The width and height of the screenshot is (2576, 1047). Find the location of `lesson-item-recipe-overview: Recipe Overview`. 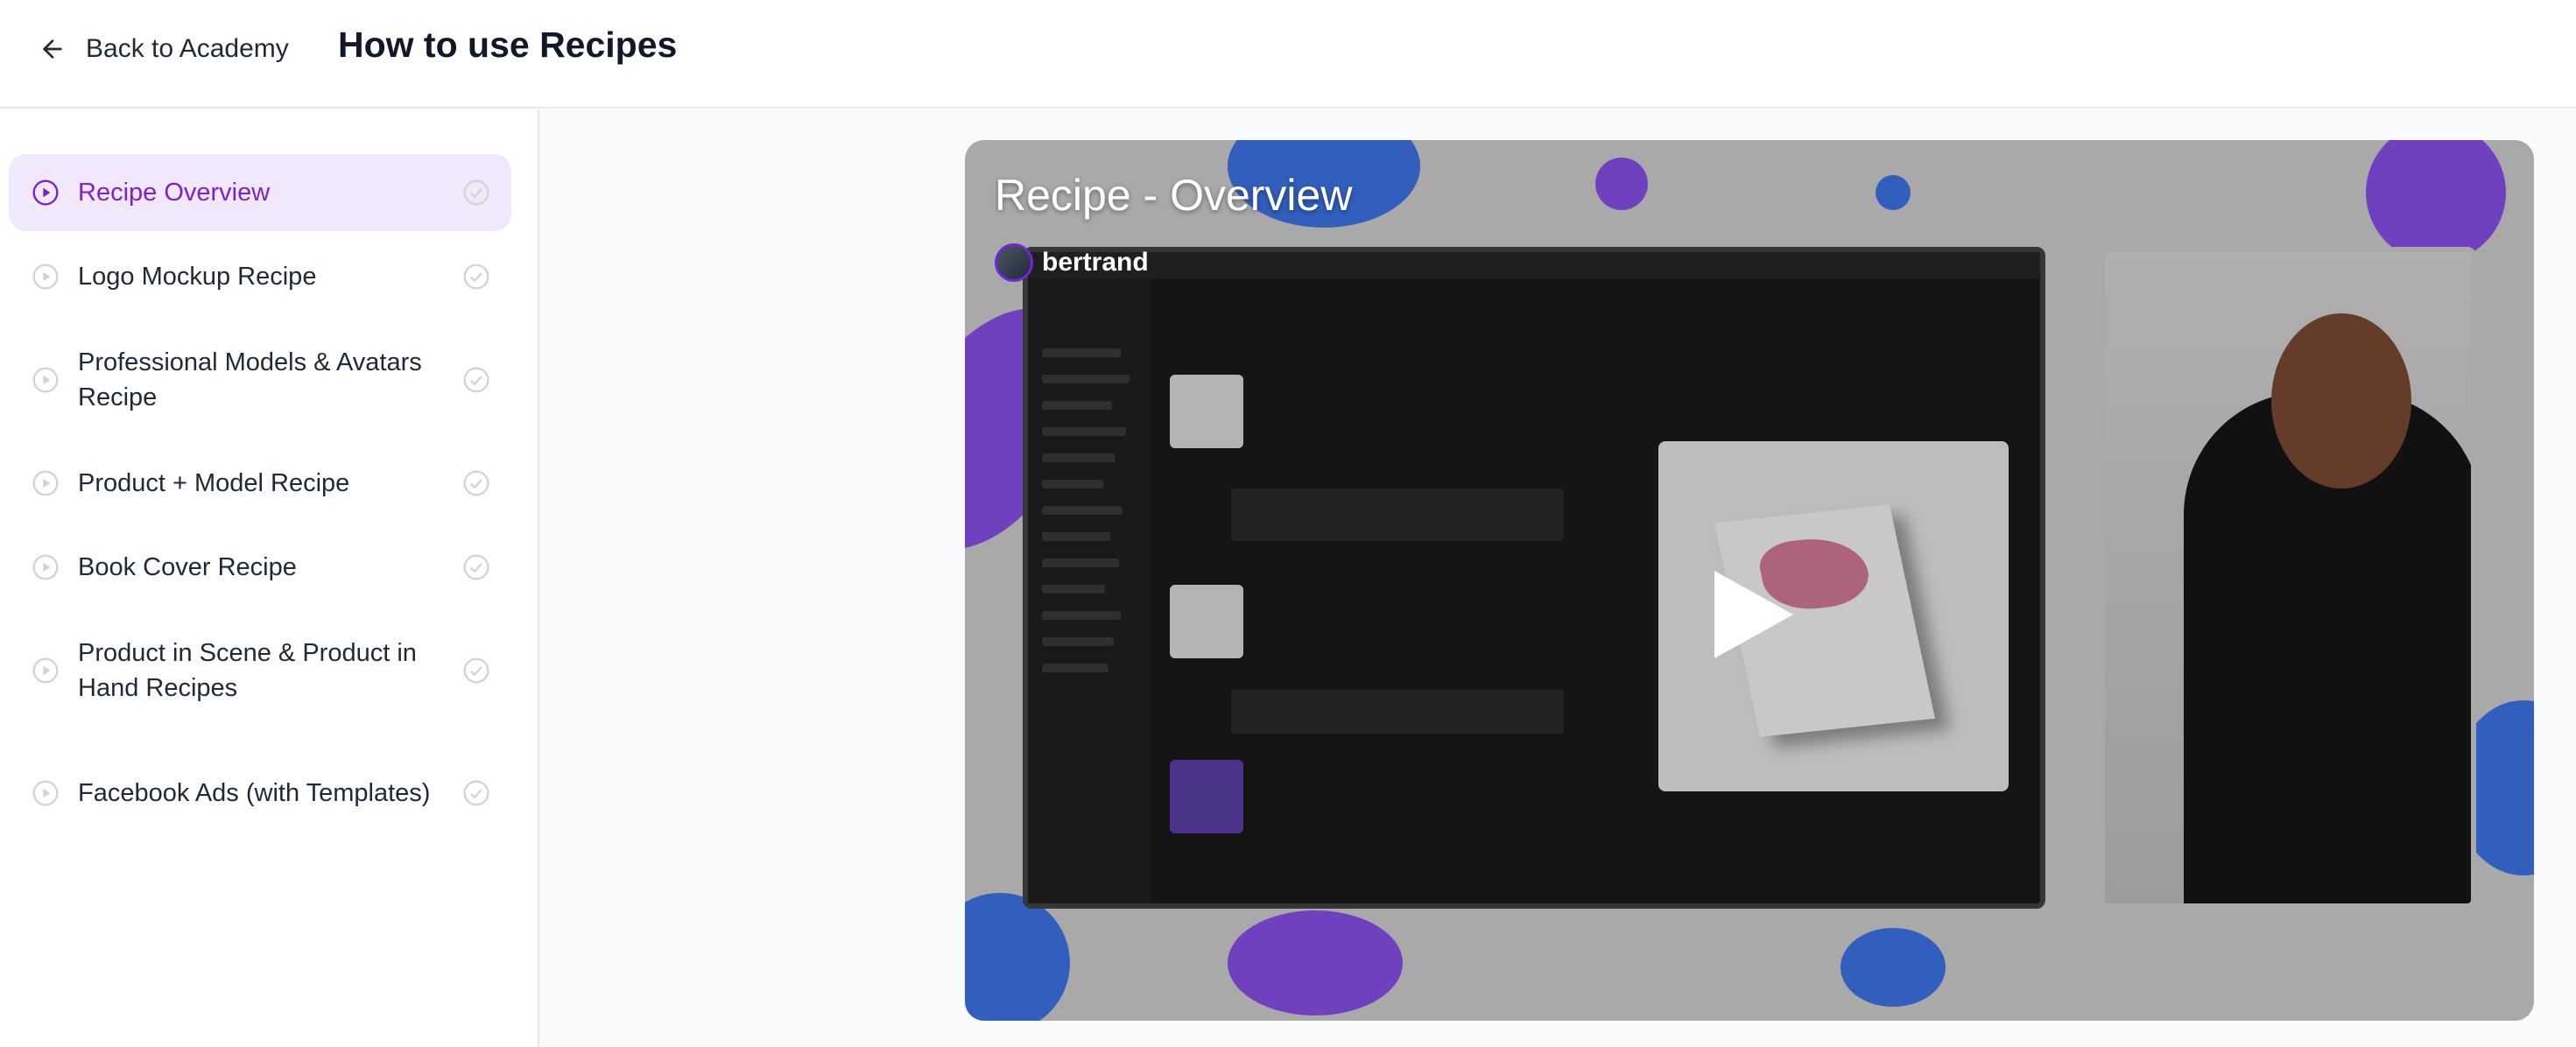

lesson-item-recipe-overview: Recipe Overview is located at coordinates (260, 192).